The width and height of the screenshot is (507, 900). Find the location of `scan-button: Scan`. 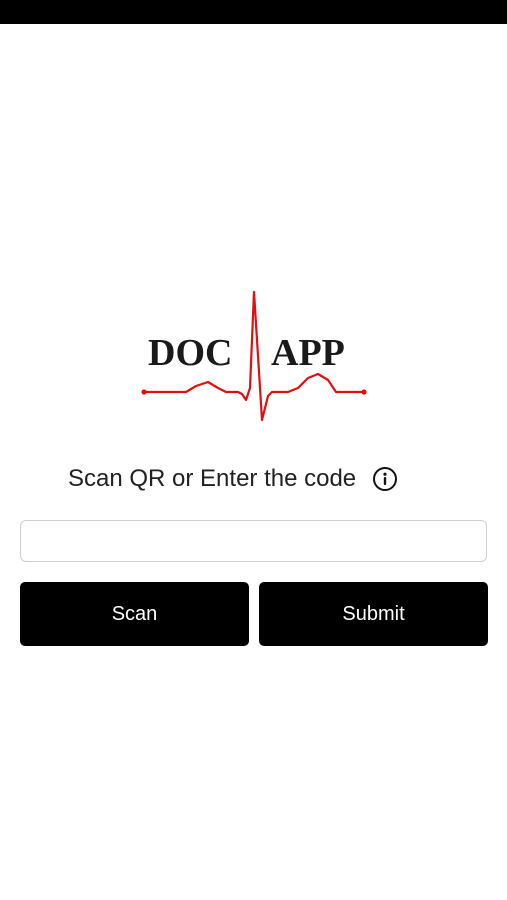

scan-button: Scan is located at coordinates (134, 614).